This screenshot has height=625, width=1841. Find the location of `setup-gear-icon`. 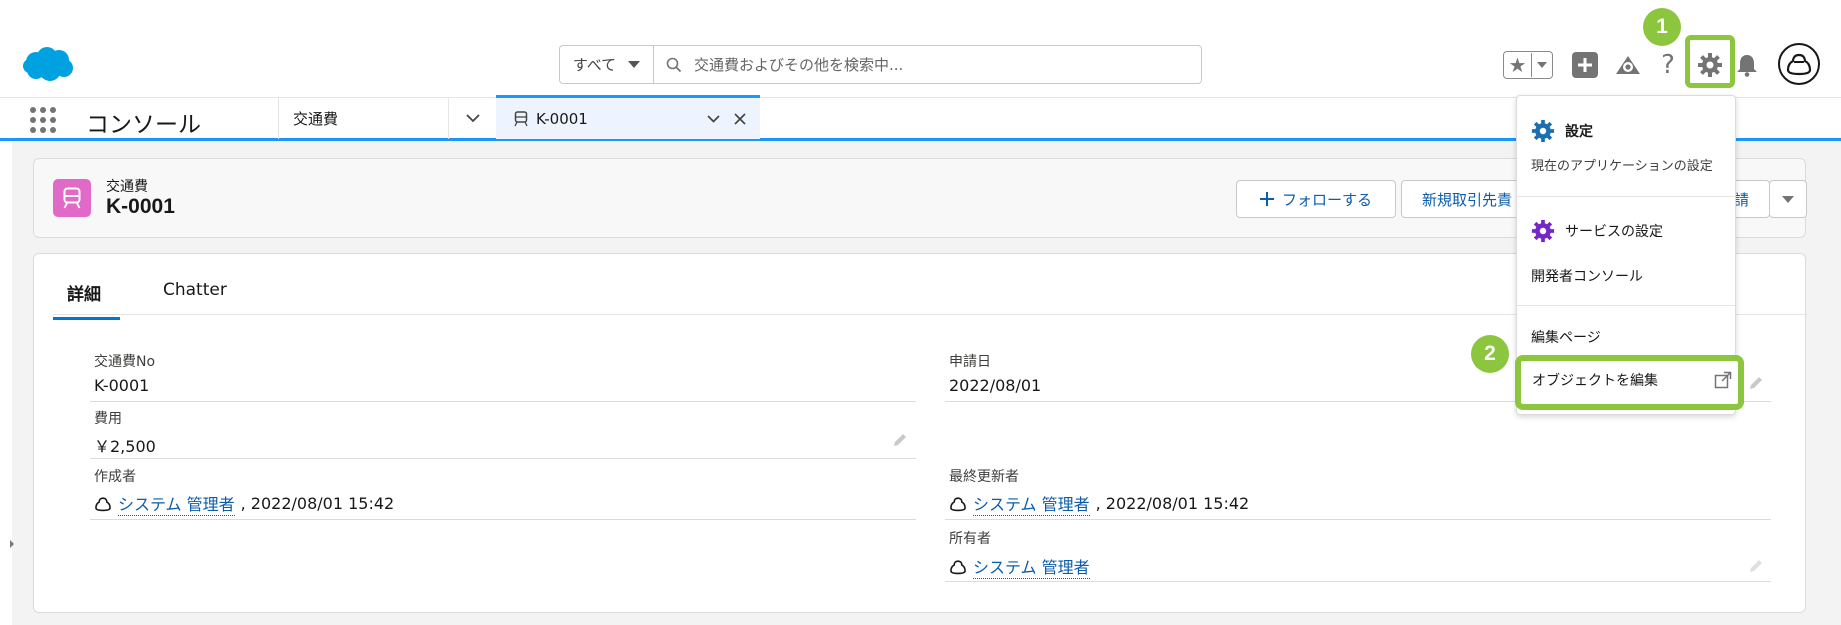

setup-gear-icon is located at coordinates (1543, 131).